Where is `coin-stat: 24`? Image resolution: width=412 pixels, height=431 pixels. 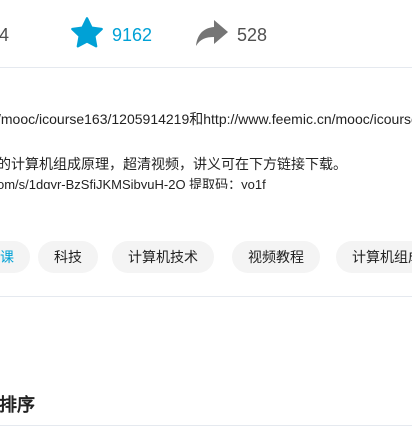 coin-stat: 24 is located at coordinates (4, 35).